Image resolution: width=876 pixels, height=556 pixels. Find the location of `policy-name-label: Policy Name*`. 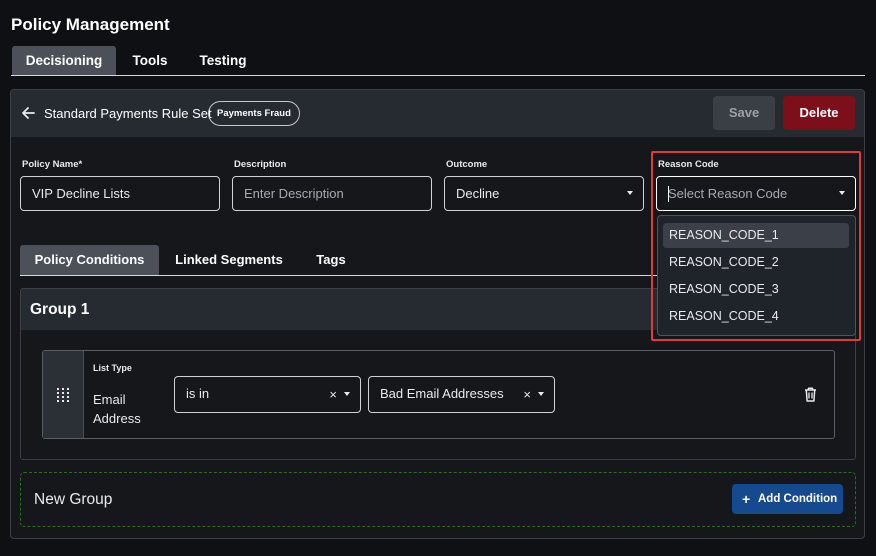

policy-name-label: Policy Name* is located at coordinates (52, 164).